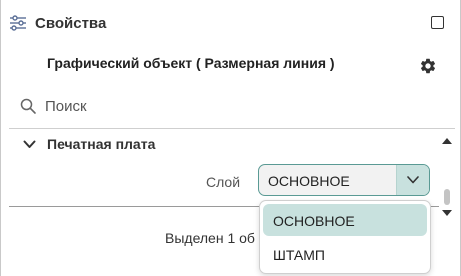  I want to click on dropdown-option-stamp: ШТАМП, so click(345, 254).